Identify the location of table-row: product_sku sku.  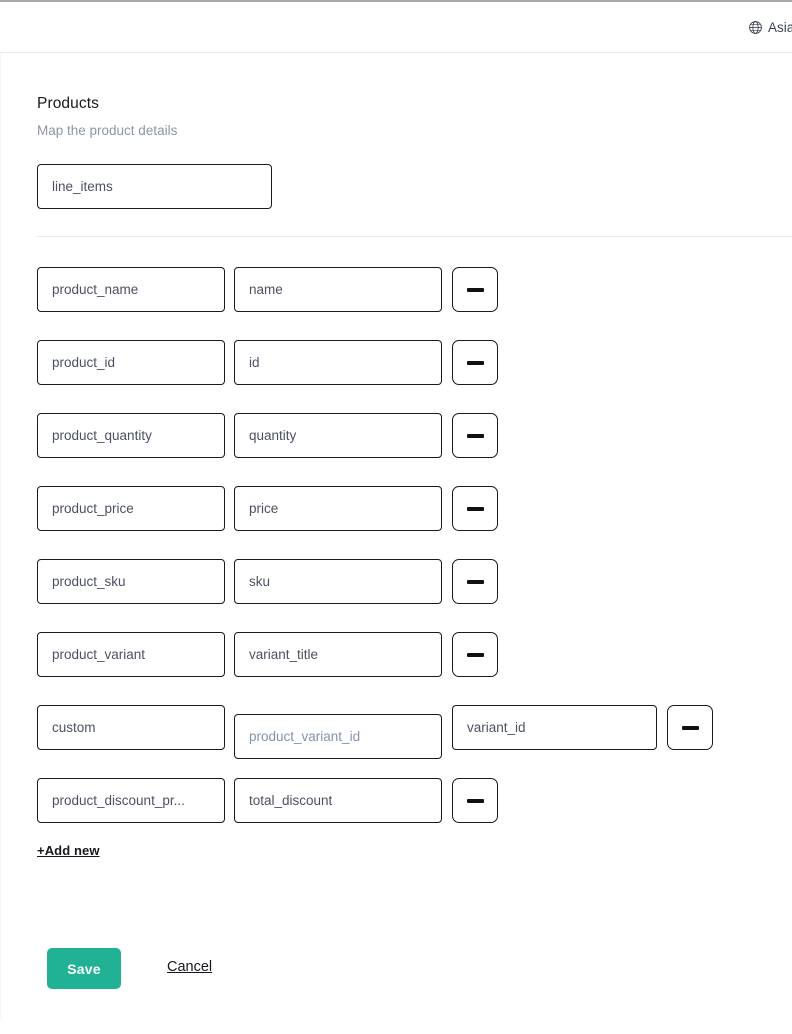
(396, 583).